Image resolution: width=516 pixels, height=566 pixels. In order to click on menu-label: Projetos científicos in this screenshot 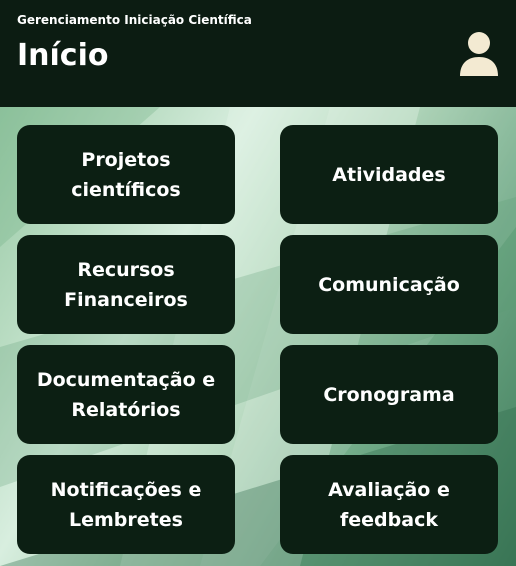, I will do `click(126, 174)`.